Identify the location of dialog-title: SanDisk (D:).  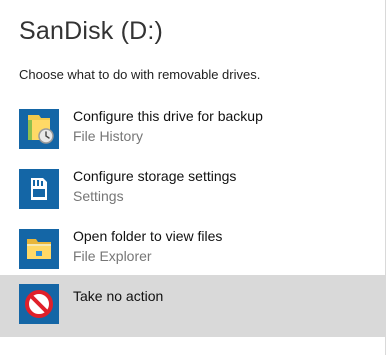
(91, 31).